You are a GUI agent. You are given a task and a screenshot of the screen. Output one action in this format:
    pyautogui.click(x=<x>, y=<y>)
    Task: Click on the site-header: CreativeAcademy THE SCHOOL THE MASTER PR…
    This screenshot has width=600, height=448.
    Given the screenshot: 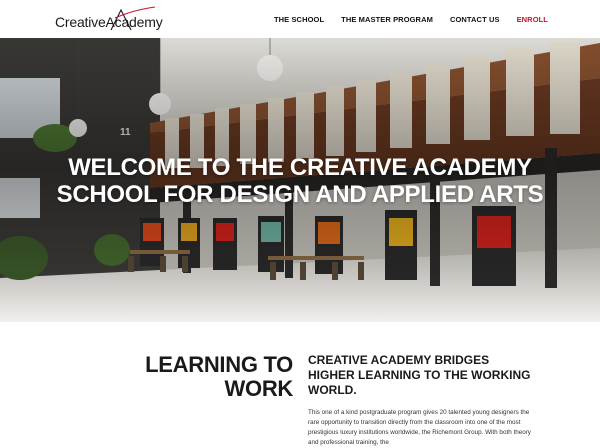 What is the action you would take?
    pyautogui.click(x=300, y=19)
    